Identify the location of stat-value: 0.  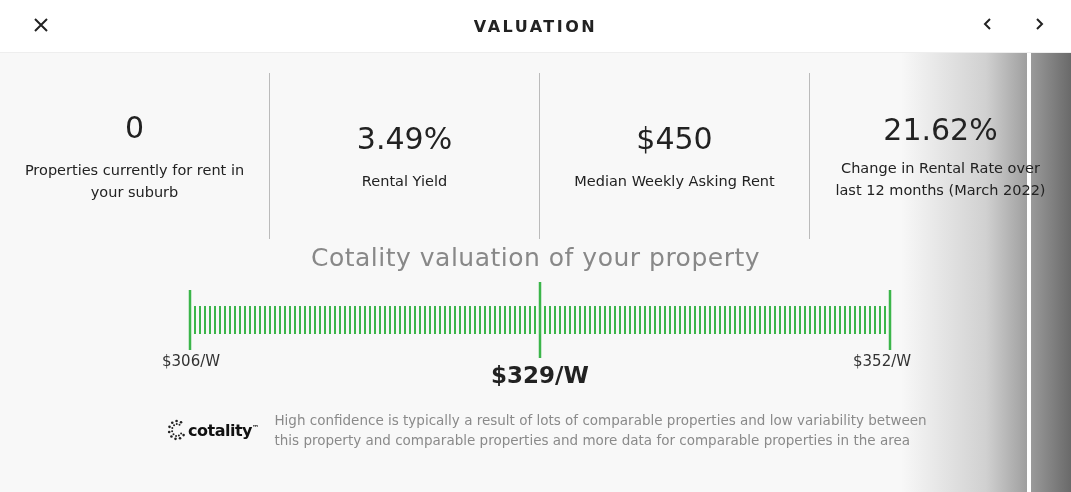
(134, 127).